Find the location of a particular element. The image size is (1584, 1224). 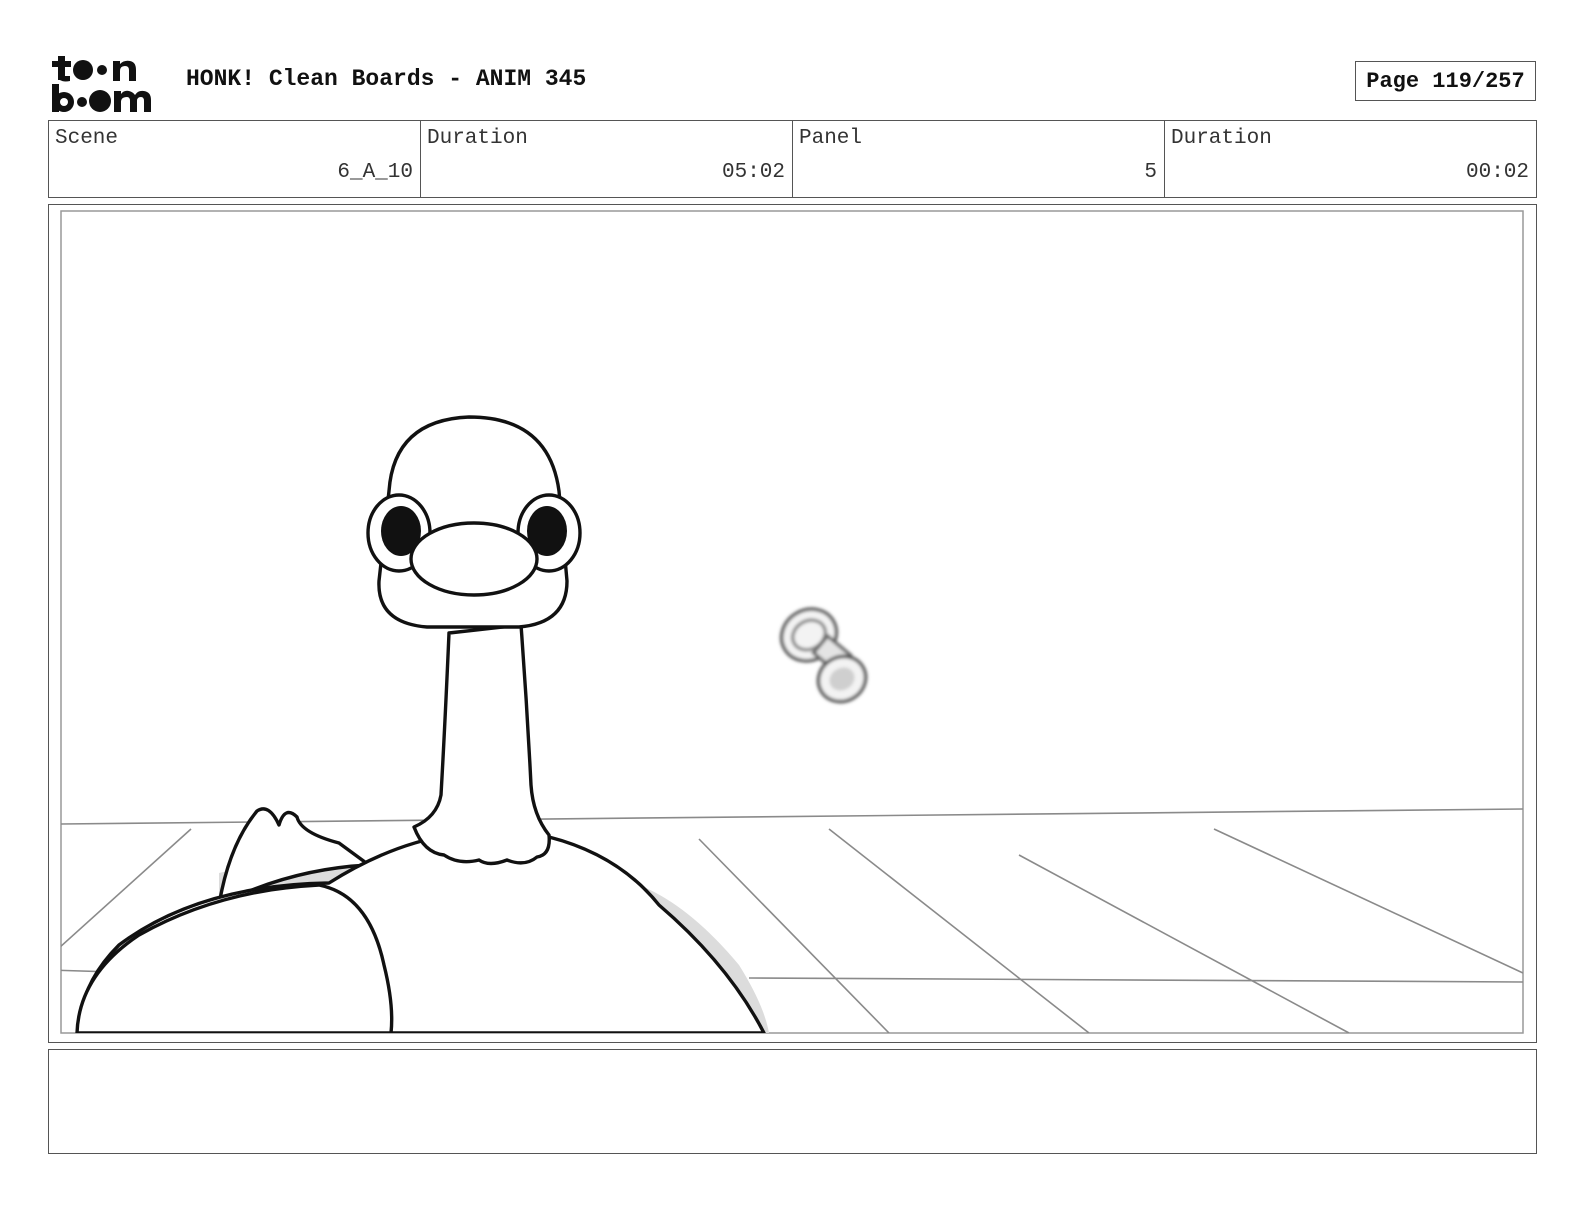

scene-label: Scene is located at coordinates (87, 138).